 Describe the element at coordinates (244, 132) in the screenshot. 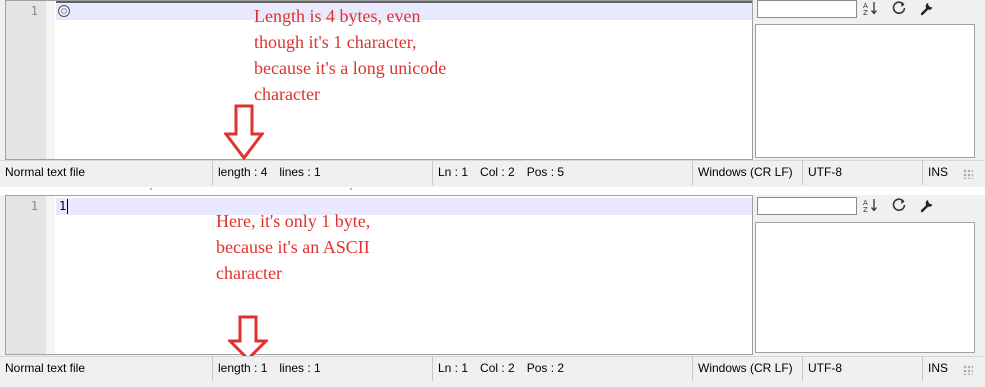

I see `down-arrow-annotation` at that location.